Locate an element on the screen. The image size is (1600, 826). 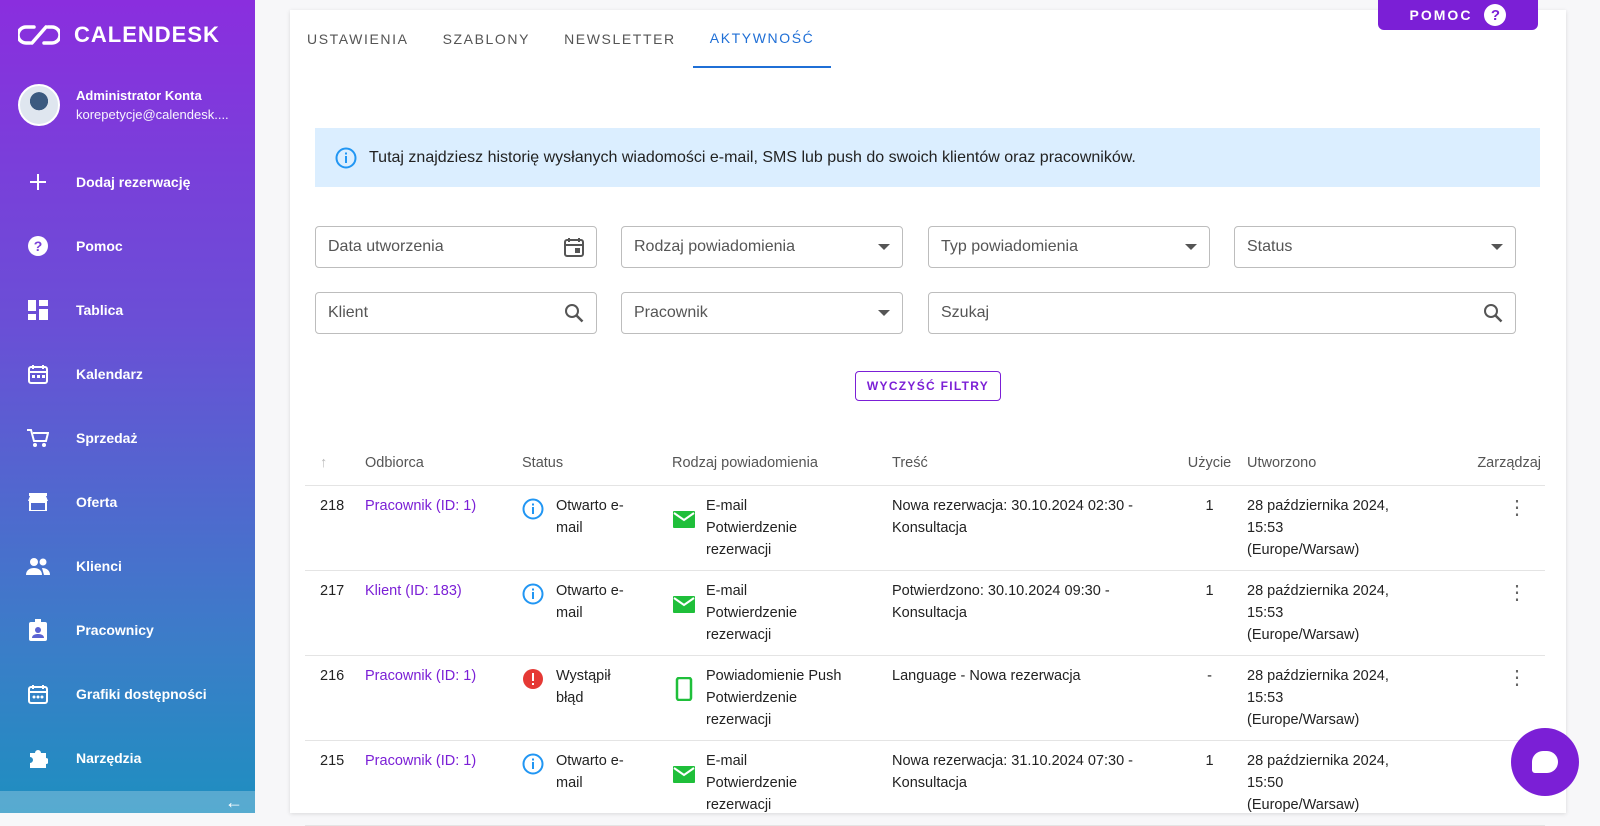
column-header-content: Treść is located at coordinates (1032, 463).